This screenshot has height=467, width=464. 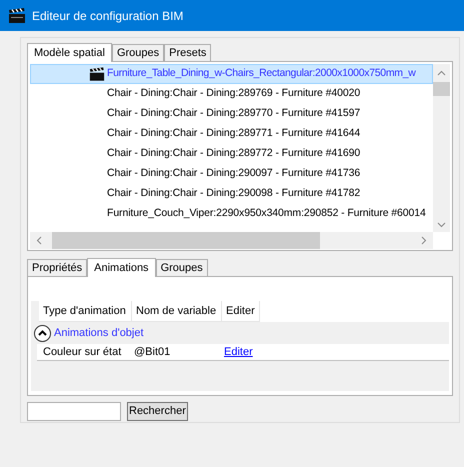 What do you see at coordinates (74, 411) in the screenshot?
I see `search-field` at bounding box center [74, 411].